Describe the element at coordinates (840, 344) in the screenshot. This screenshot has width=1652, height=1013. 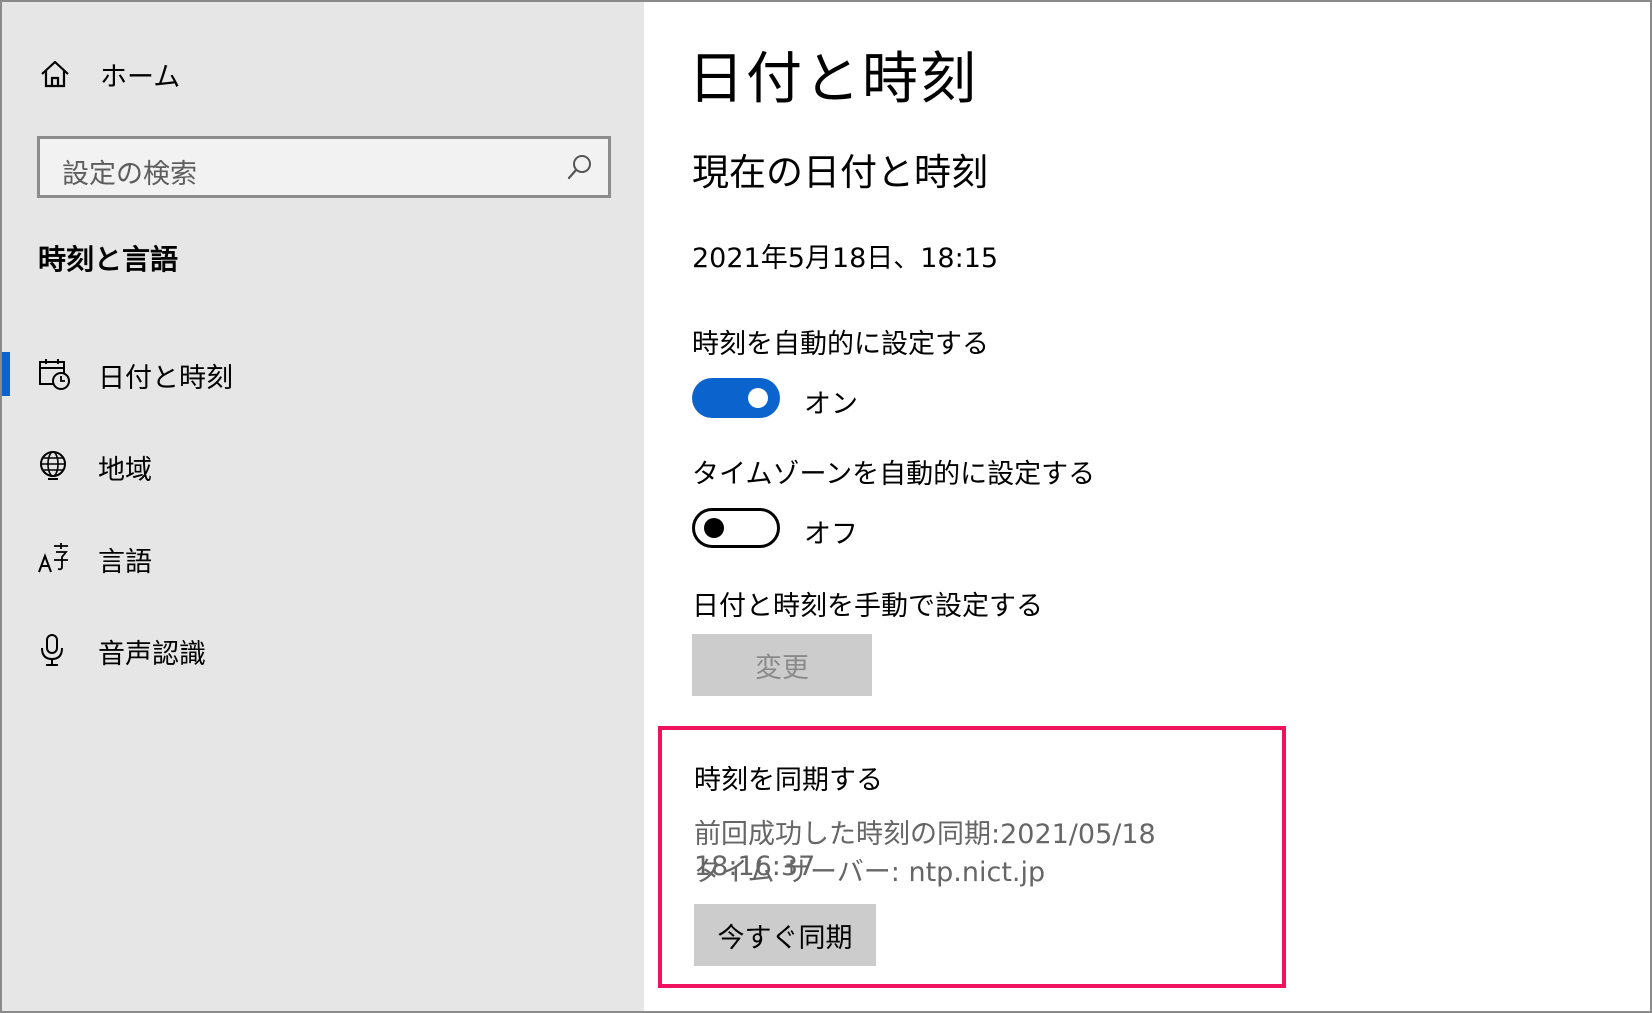
I see `auto-time-label: 時刻を自動的に設定する` at that location.